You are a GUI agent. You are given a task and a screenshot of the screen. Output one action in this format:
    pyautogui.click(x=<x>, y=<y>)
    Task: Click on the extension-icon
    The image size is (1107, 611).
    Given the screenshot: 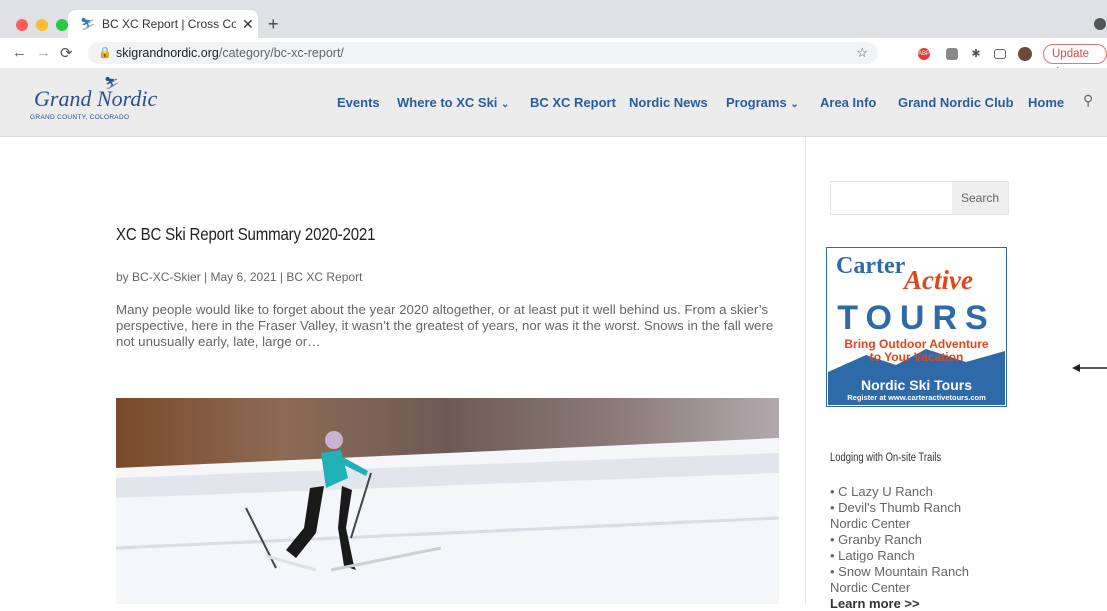 What is the action you would take?
    pyautogui.click(x=952, y=54)
    